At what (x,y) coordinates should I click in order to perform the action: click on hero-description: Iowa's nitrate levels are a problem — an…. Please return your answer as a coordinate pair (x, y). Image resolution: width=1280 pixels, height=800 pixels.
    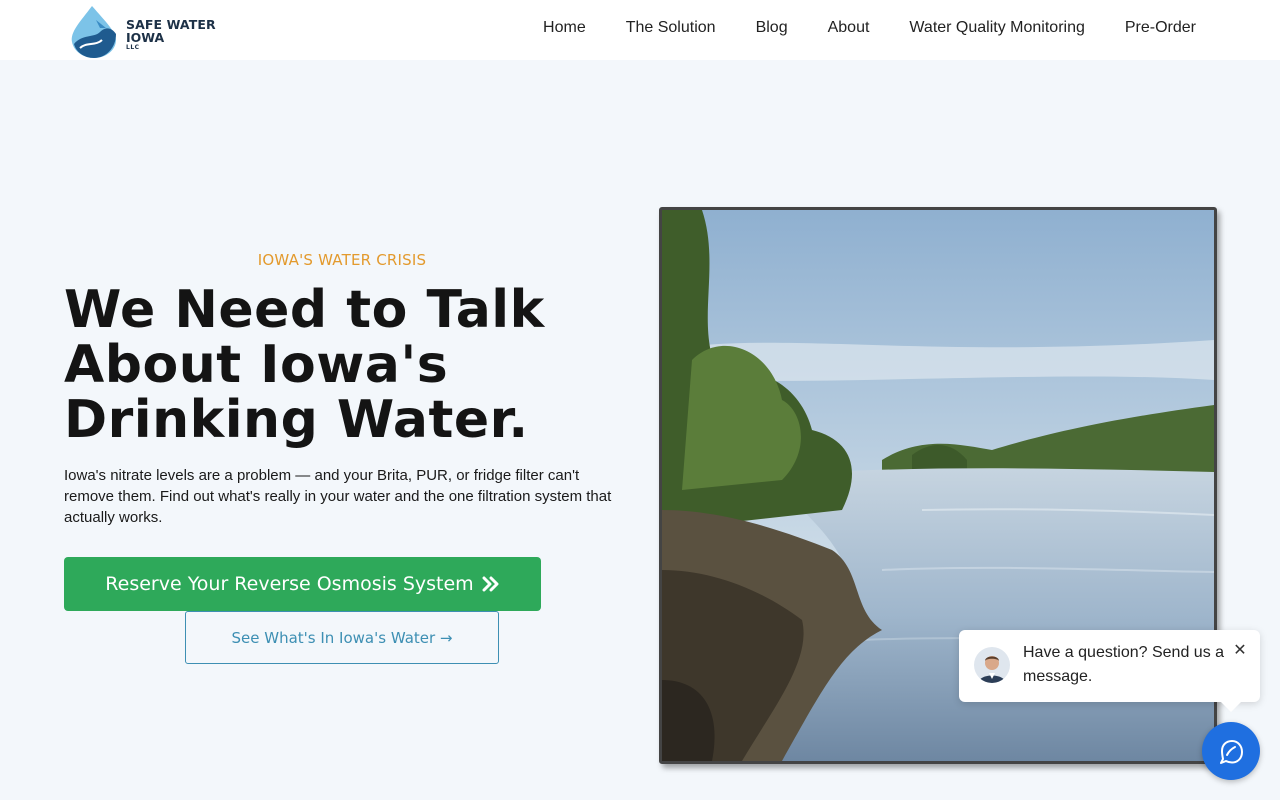
    Looking at the image, I should click on (338, 496).